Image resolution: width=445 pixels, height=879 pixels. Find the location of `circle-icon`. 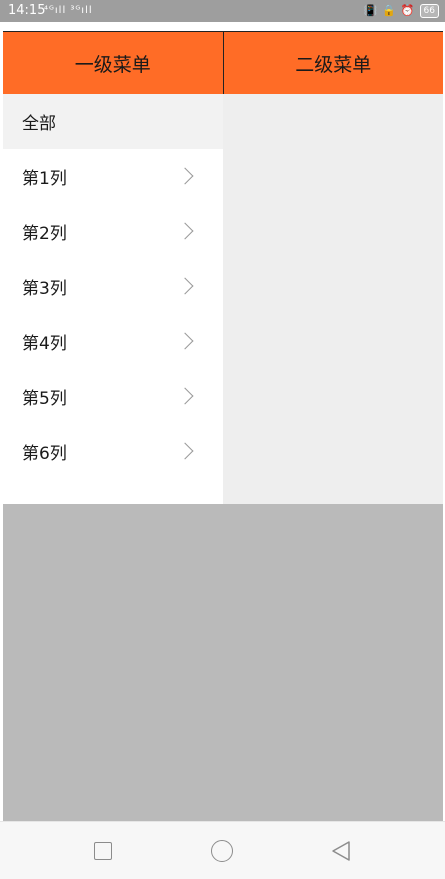

circle-icon is located at coordinates (222, 851).